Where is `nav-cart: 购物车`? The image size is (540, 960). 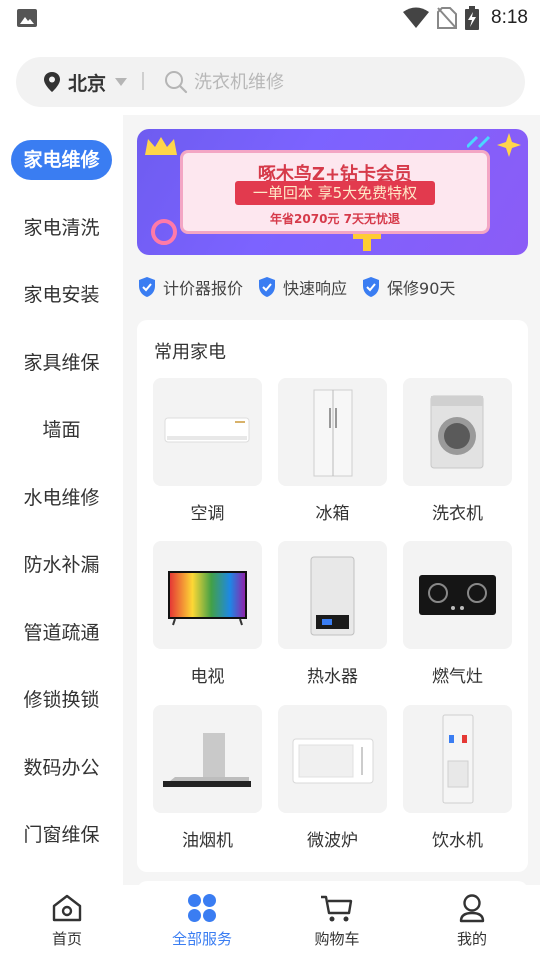
nav-cart: 购物车 is located at coordinates (337, 921).